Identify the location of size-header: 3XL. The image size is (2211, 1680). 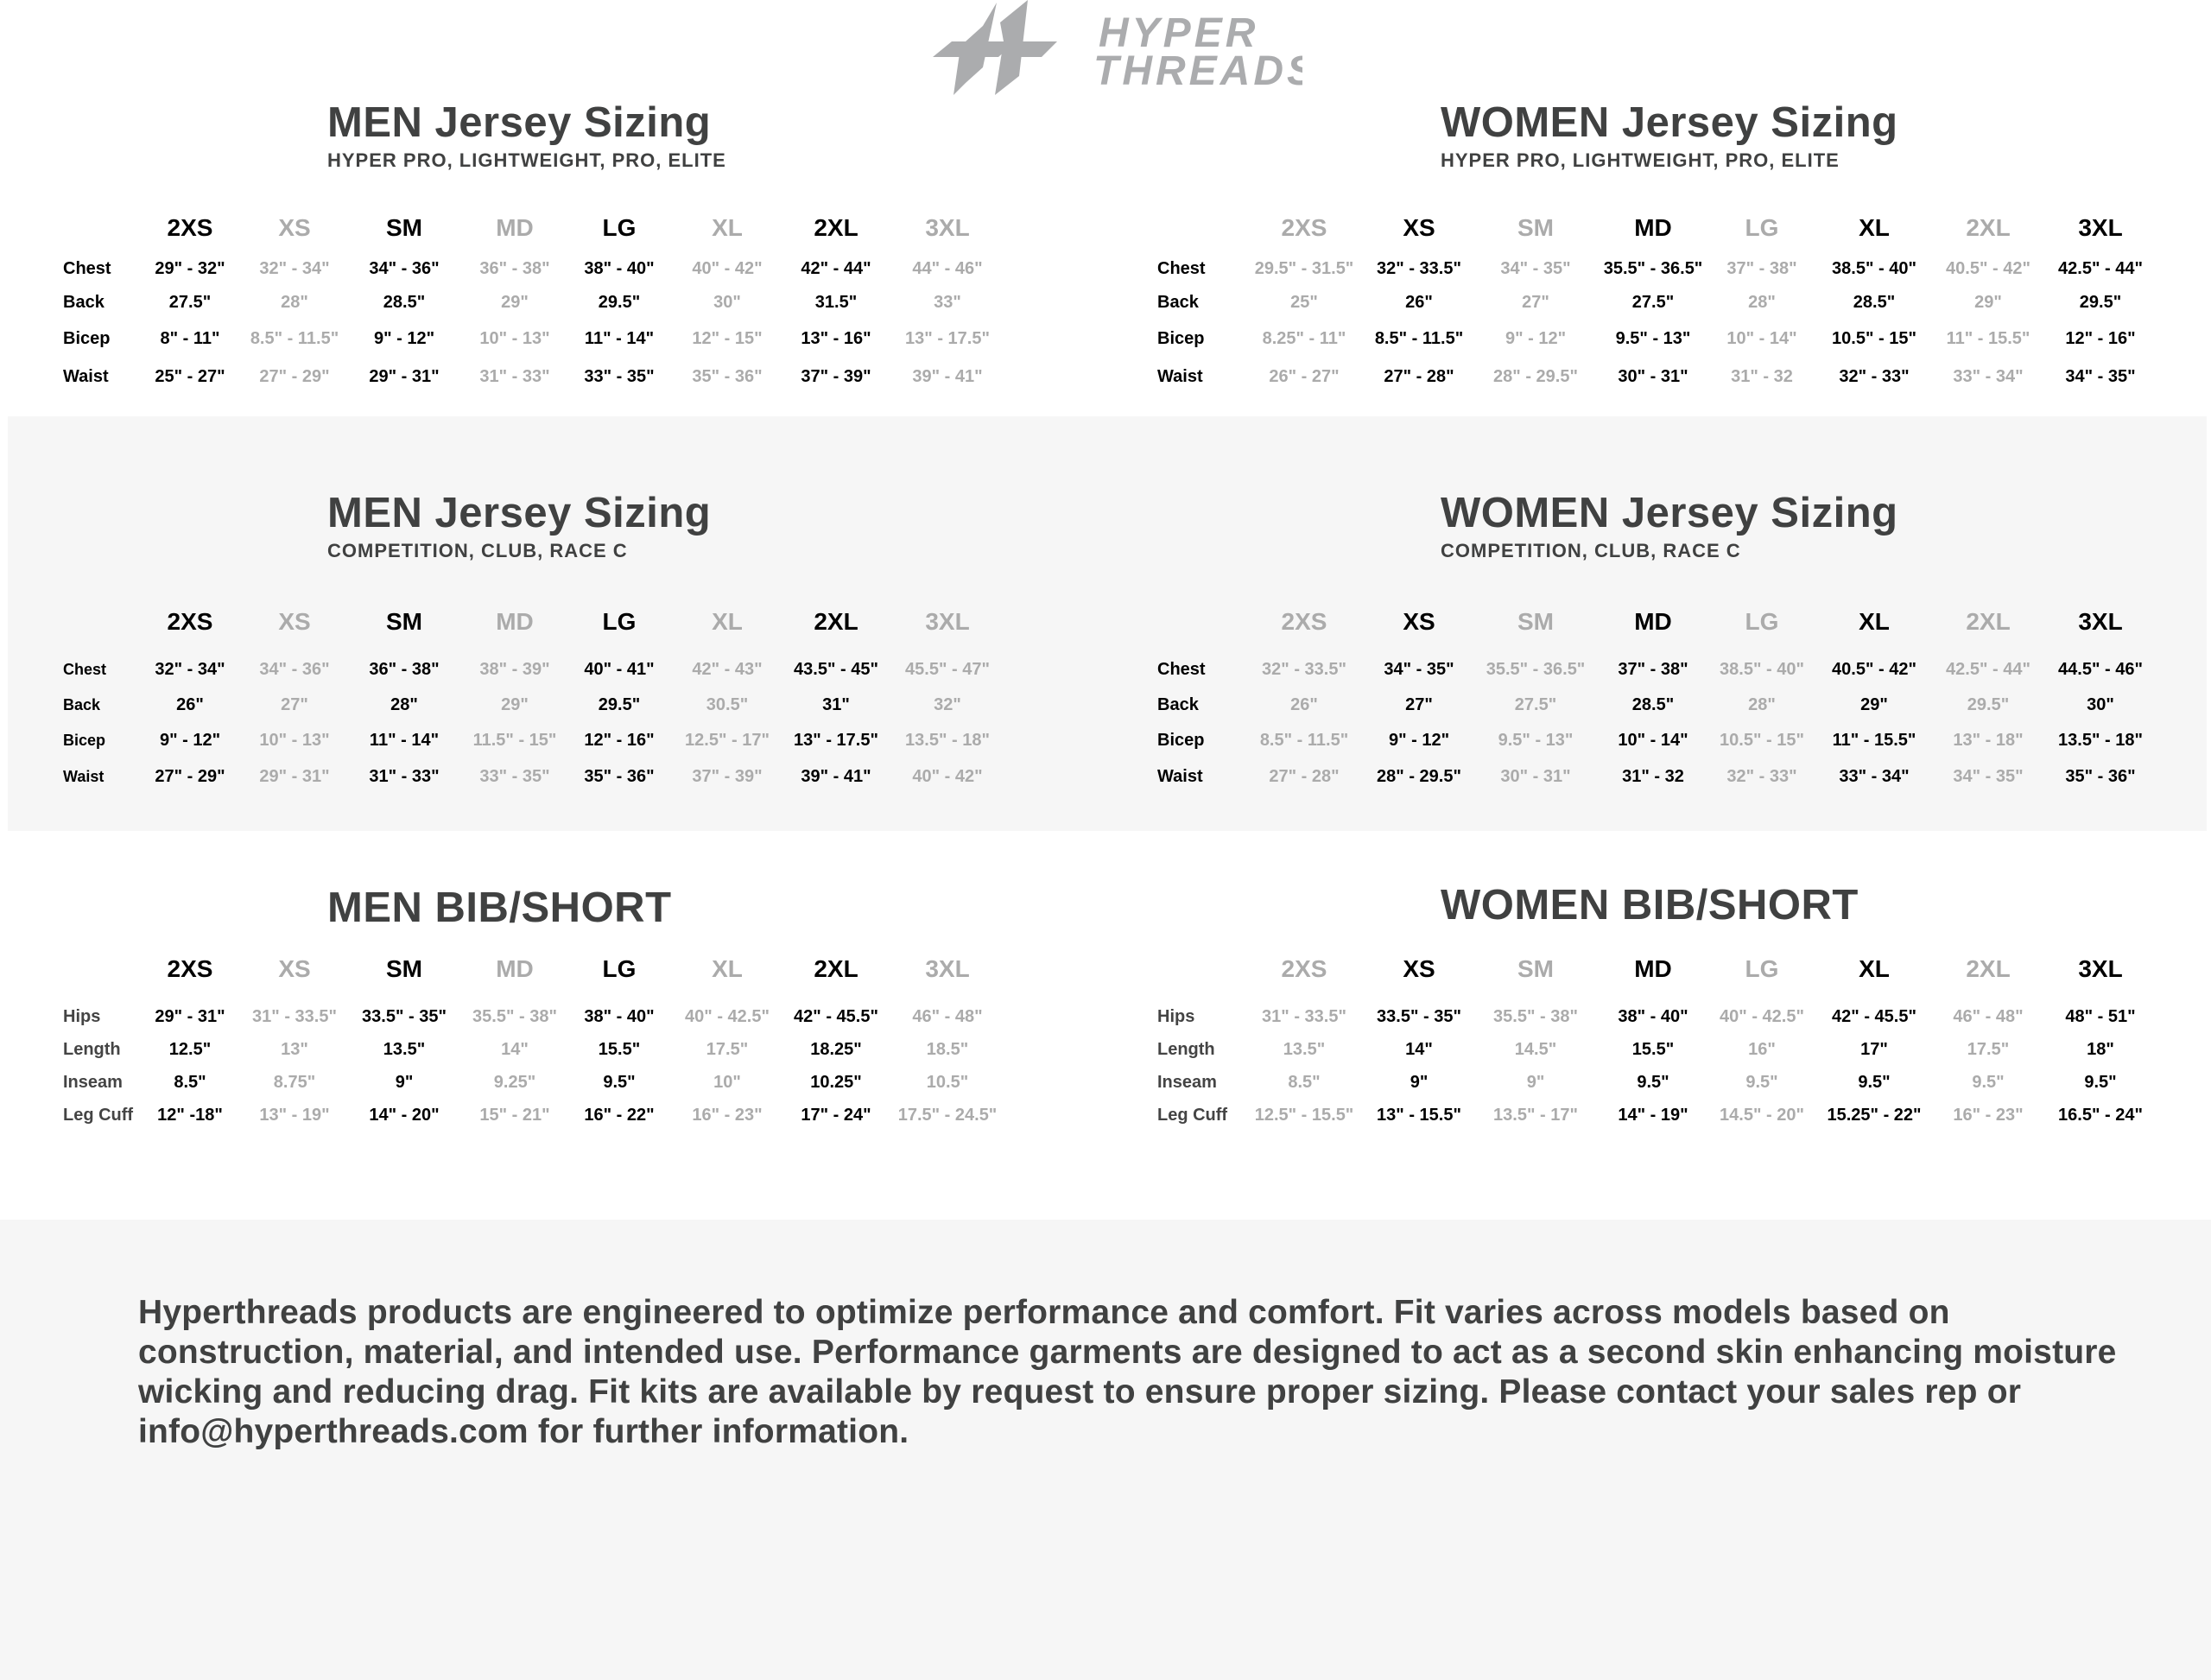
(947, 227).